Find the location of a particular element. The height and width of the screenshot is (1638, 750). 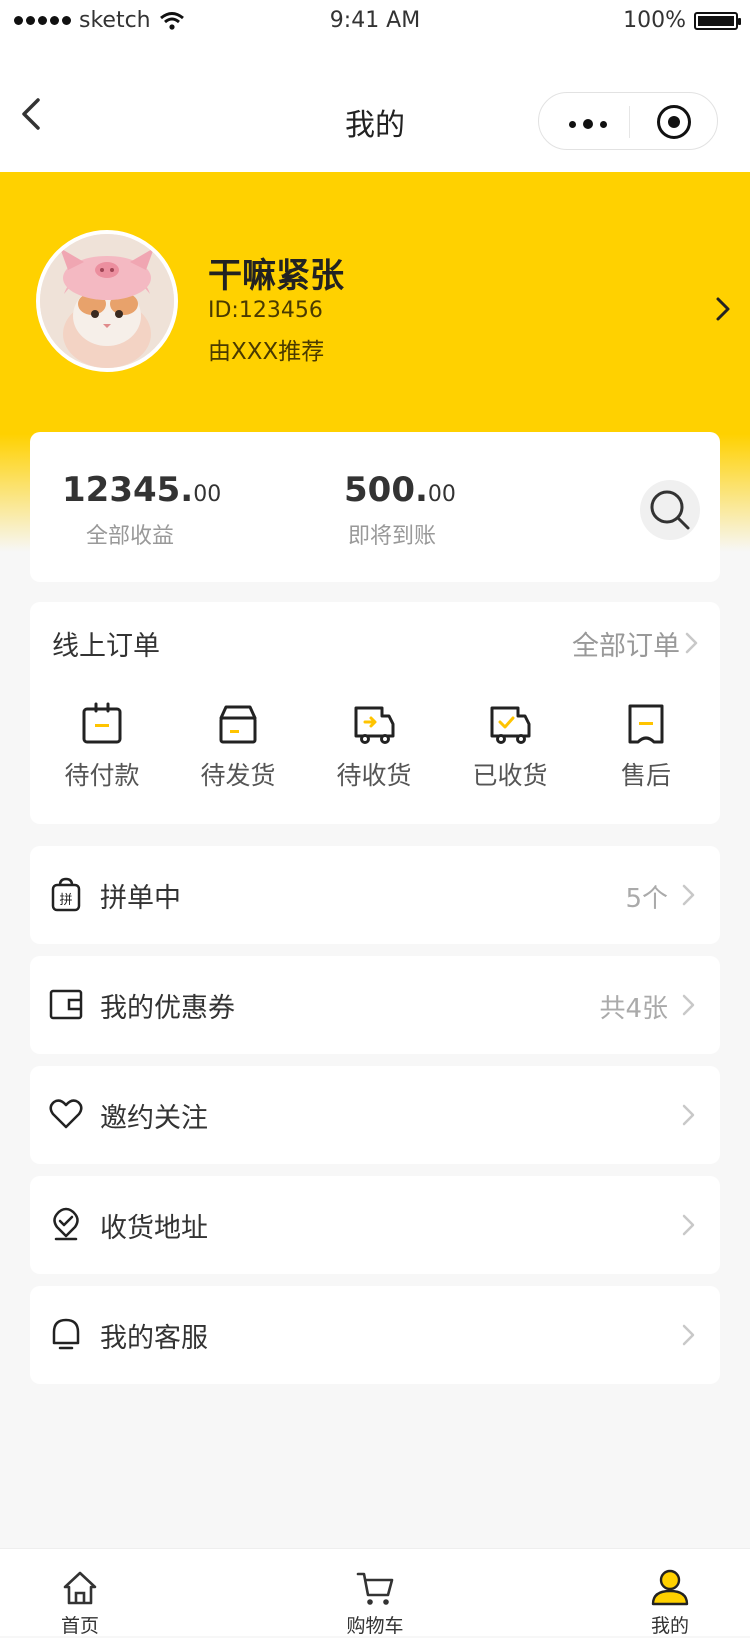

pending-receipt-icon is located at coordinates (374, 725).